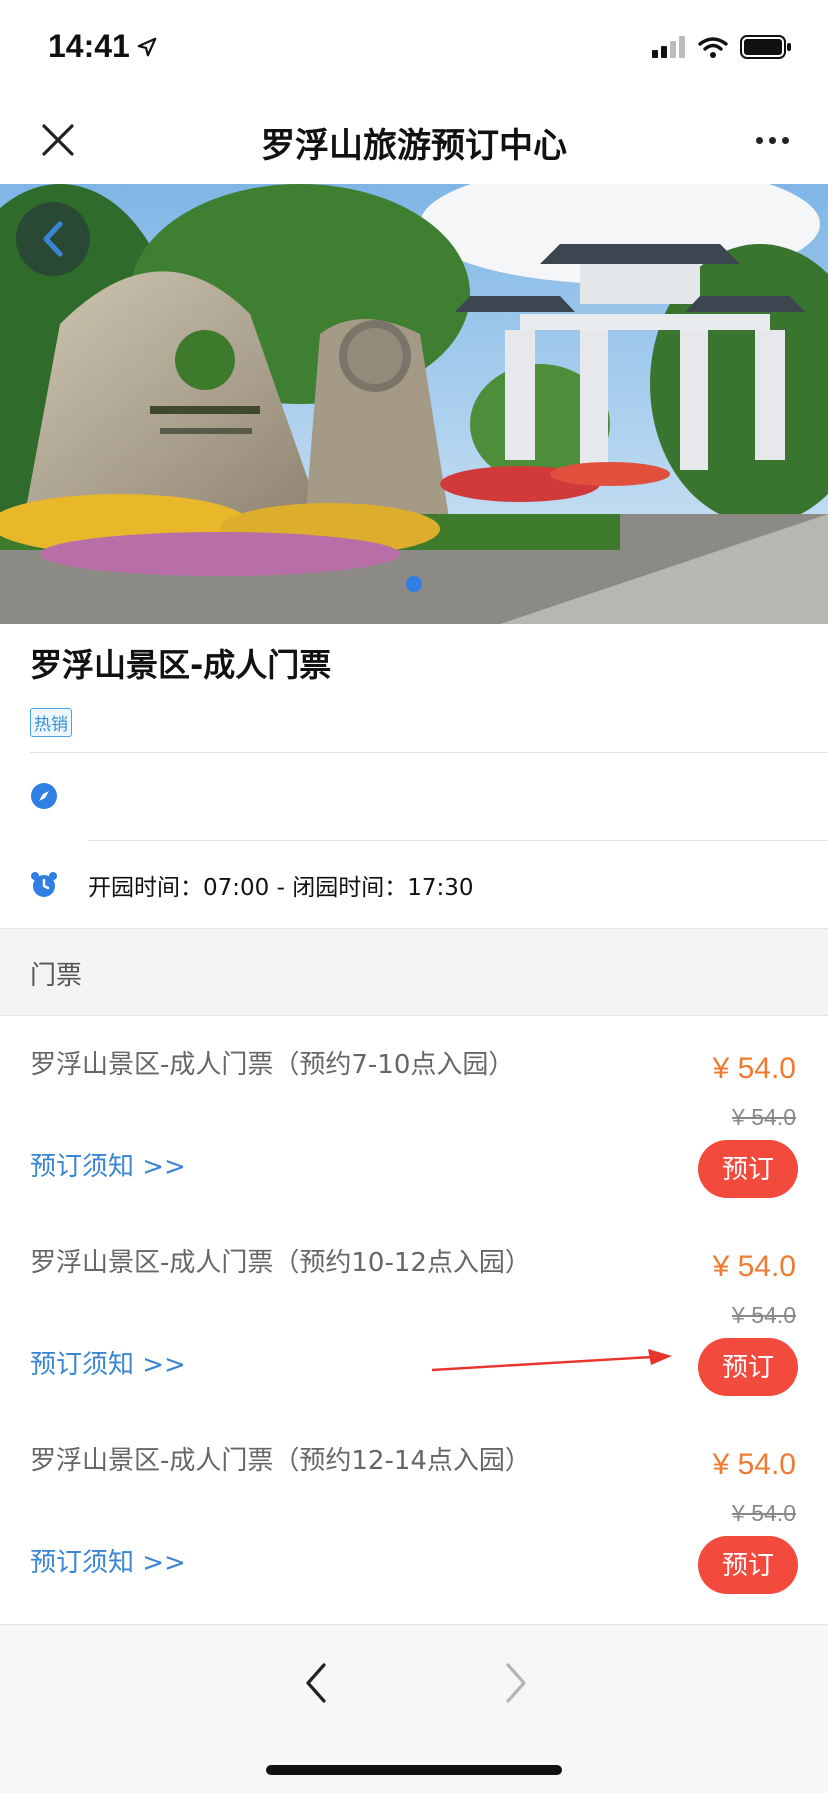 This screenshot has width=828, height=1793. Describe the element at coordinates (56, 976) in the screenshot. I see `section-label: 门票` at that location.